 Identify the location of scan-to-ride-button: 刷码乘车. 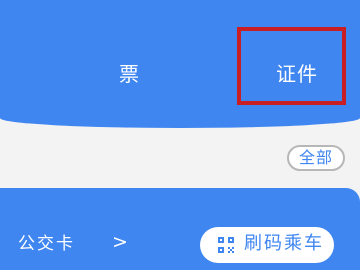
(267, 245).